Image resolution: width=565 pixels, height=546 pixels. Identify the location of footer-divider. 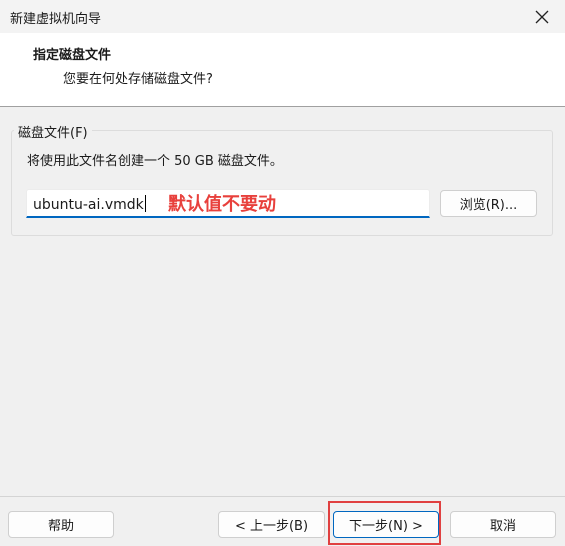
(282, 496).